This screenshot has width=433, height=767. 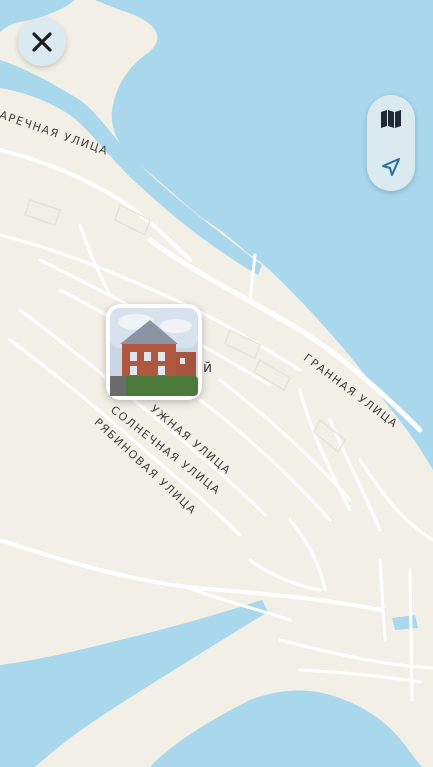 I want to click on locate-me-button, so click(x=391, y=167).